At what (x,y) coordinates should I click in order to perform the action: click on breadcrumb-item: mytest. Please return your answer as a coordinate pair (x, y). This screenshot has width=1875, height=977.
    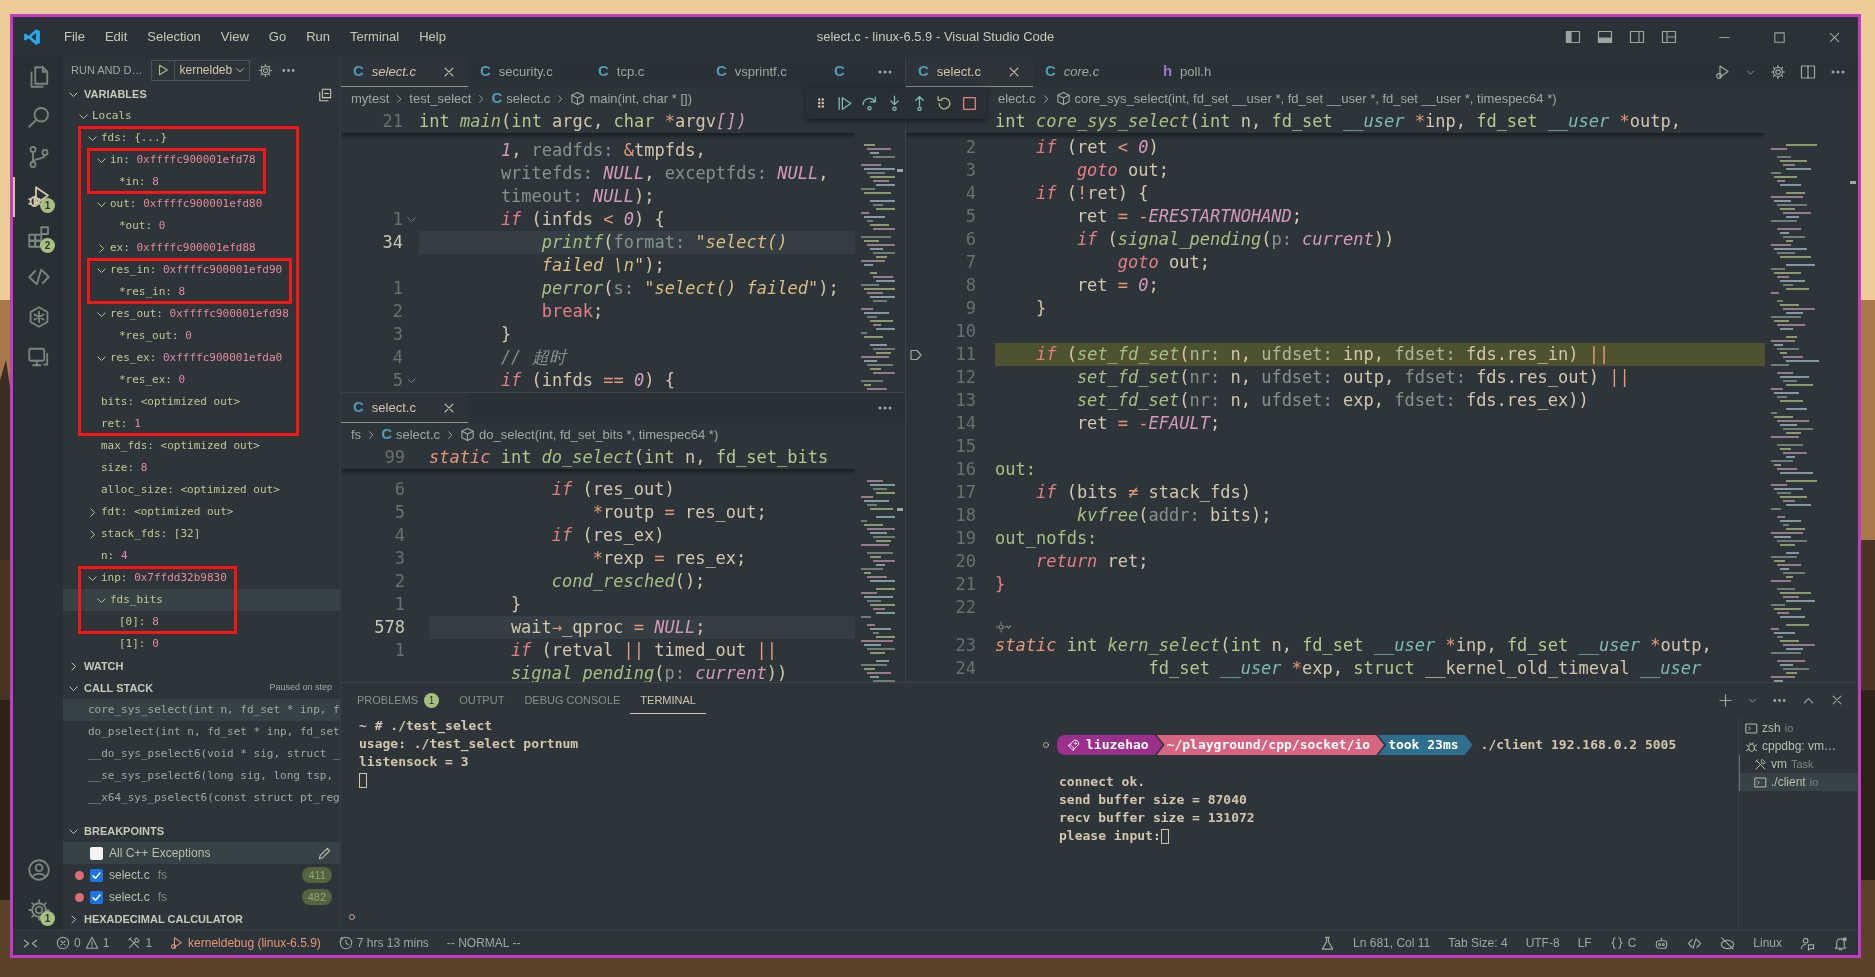
    Looking at the image, I should click on (370, 98).